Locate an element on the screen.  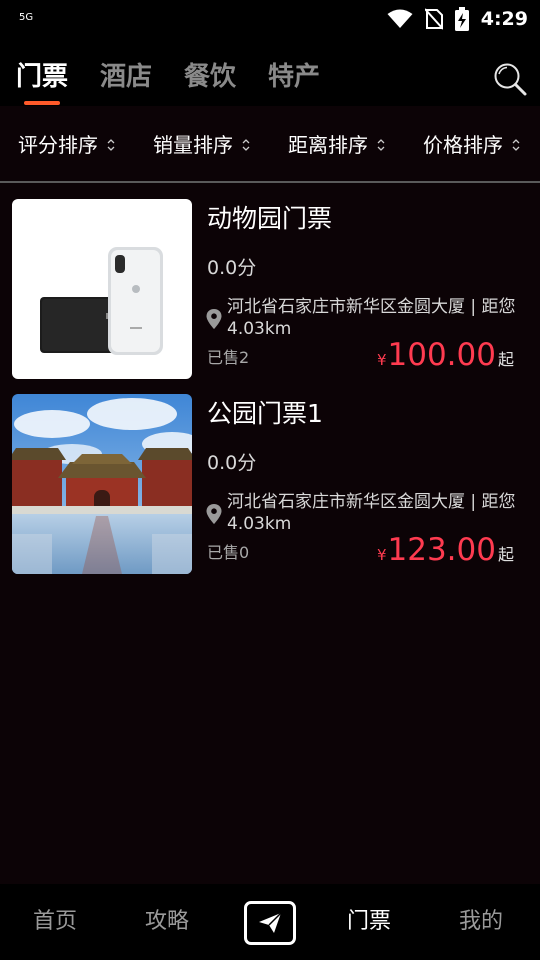
listing-title: 动物园门票 is located at coordinates (270, 218).